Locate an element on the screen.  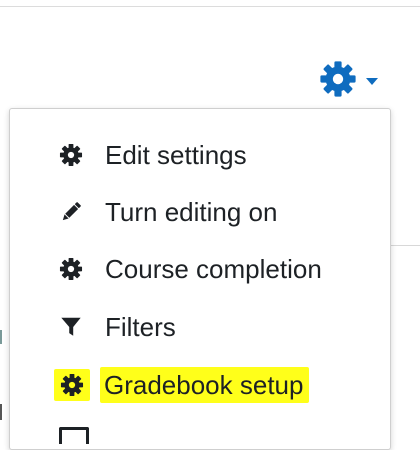
background-divider is located at coordinates (405, 245).